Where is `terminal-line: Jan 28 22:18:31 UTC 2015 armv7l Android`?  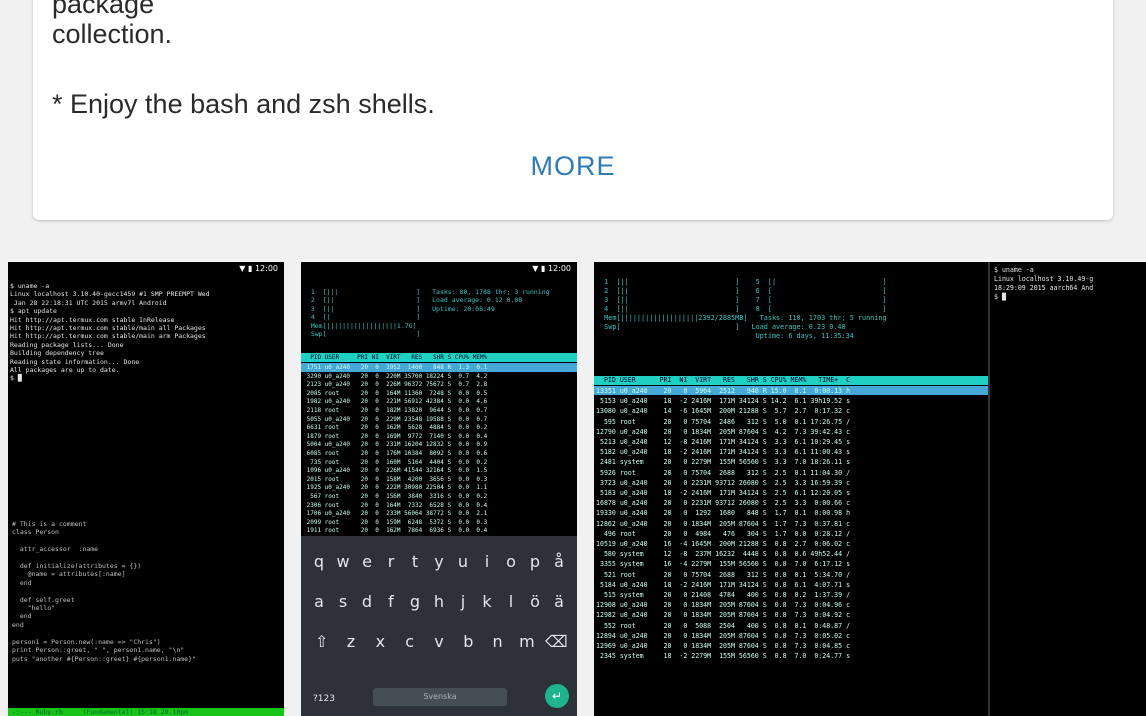 terminal-line: Jan 28 22:18:31 UTC 2015 armv7l Android is located at coordinates (88, 302).